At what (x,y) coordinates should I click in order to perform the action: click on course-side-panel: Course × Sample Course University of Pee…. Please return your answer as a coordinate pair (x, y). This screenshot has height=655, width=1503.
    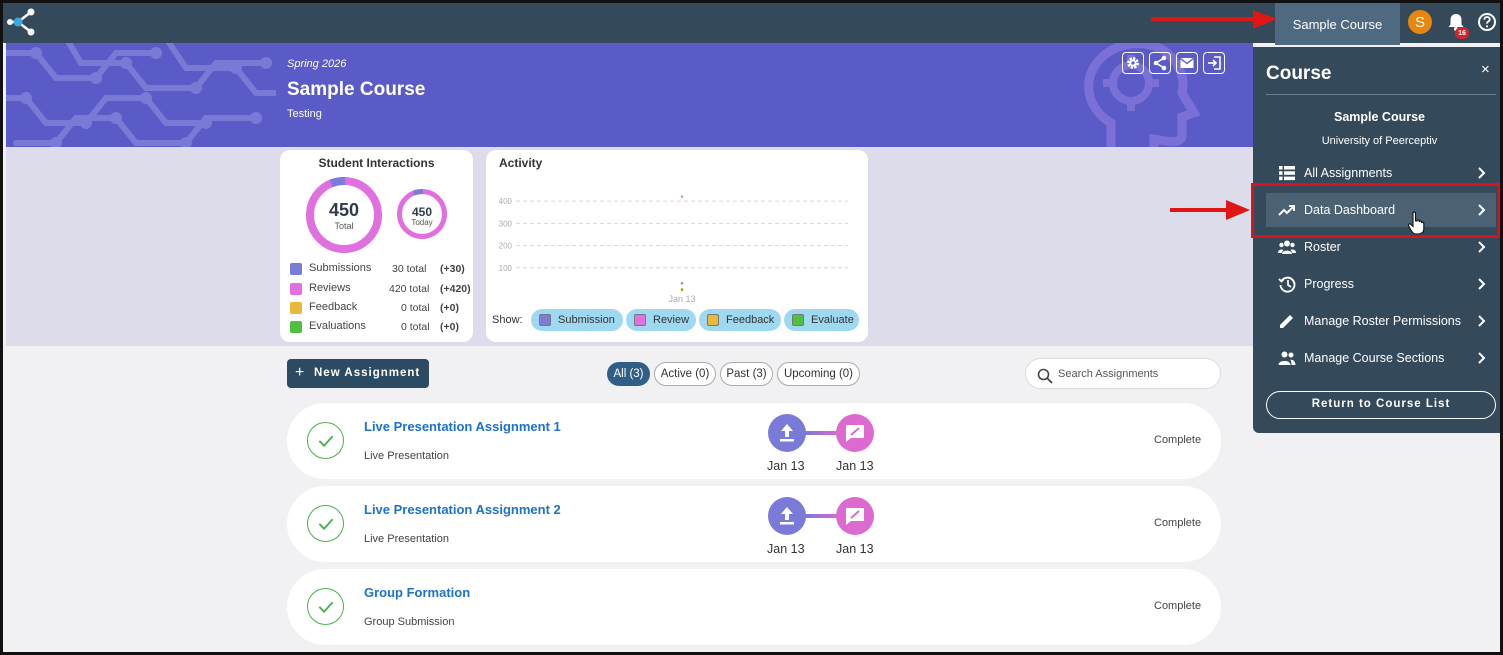
    Looking at the image, I should click on (1376, 240).